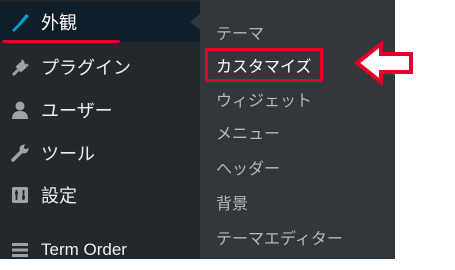 The image size is (455, 270). Describe the element at coordinates (195, 22) in the screenshot. I see `submenu-pointer` at that location.